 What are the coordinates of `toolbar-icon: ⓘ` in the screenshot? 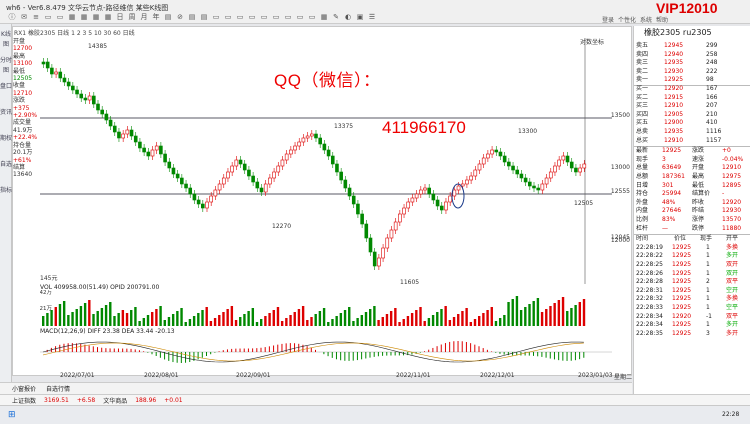 It's located at (12, 17).